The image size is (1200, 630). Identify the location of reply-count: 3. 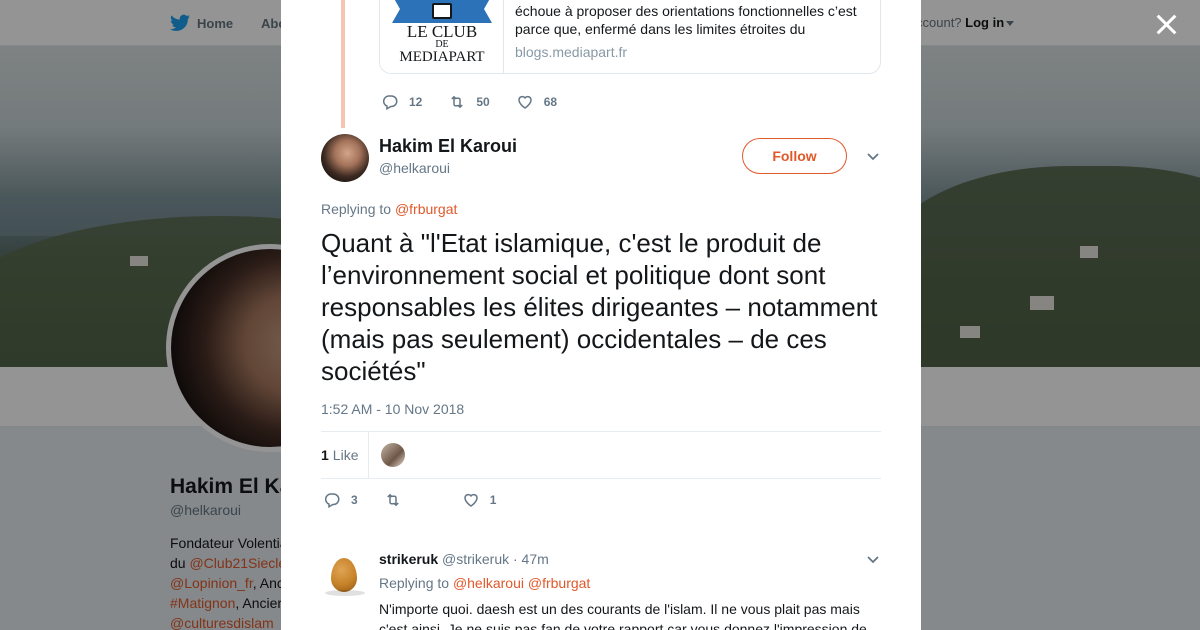
(354, 500).